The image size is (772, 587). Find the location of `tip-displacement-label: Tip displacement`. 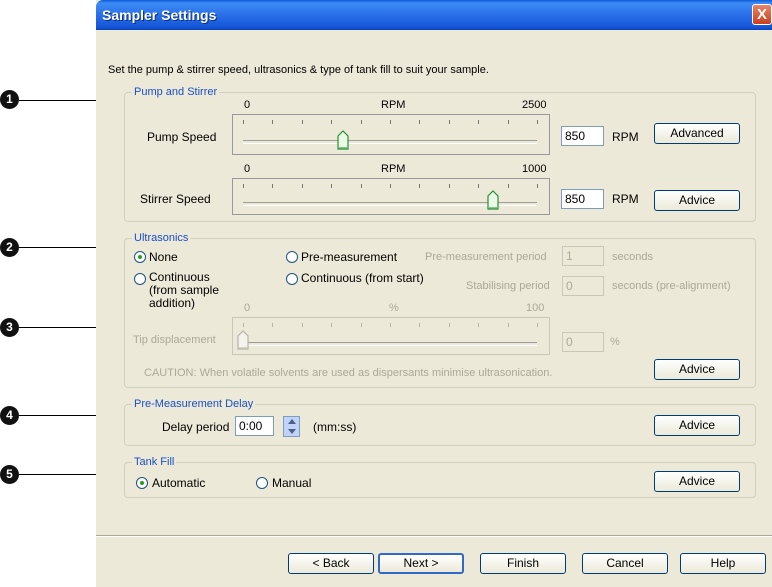

tip-displacement-label: Tip displacement is located at coordinates (174, 340).